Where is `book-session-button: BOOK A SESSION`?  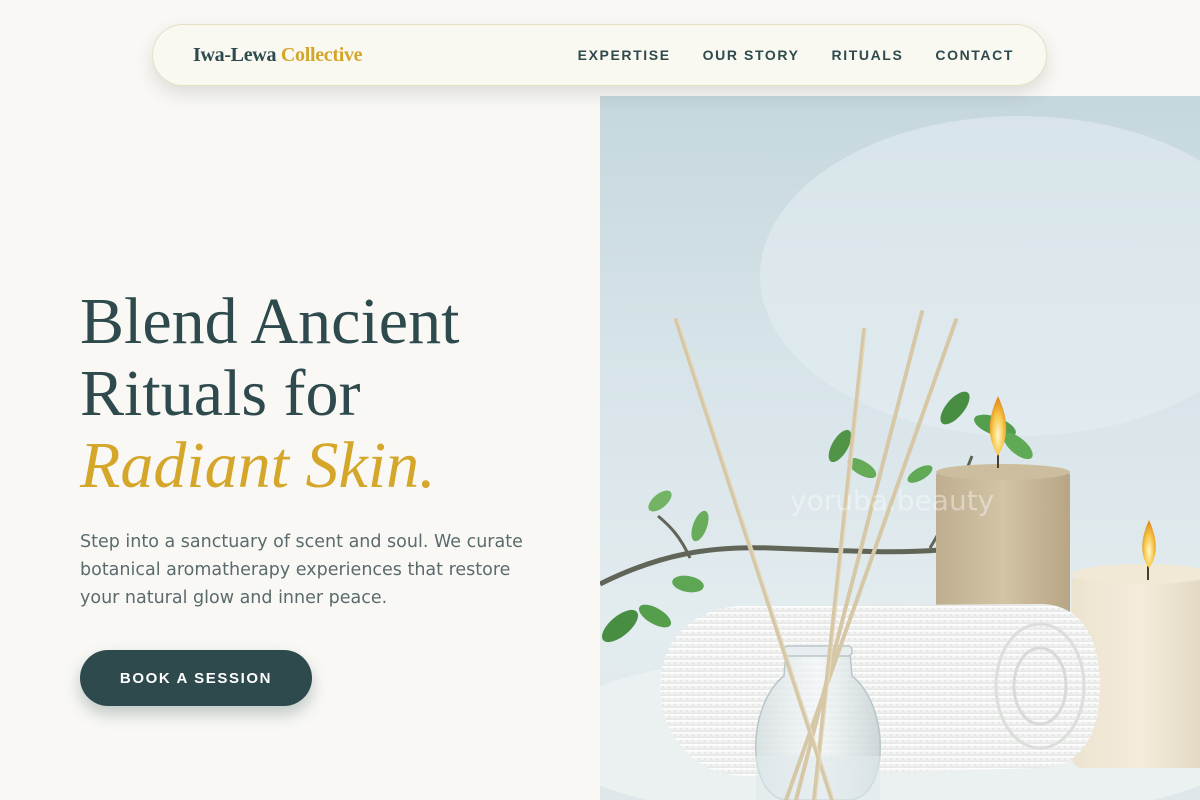
book-session-button: BOOK A SESSION is located at coordinates (196, 678).